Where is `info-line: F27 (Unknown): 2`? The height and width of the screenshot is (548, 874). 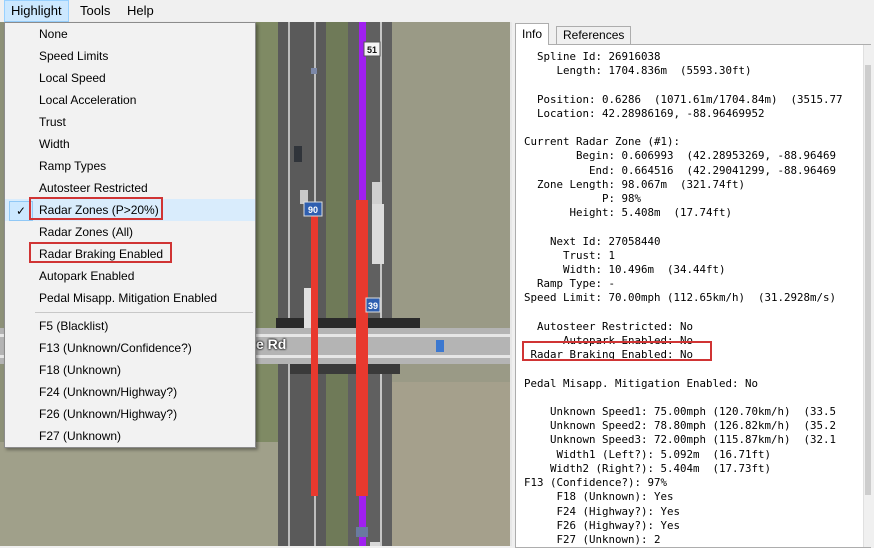
info-line: F27 (Unknown): 2 is located at coordinates (592, 539).